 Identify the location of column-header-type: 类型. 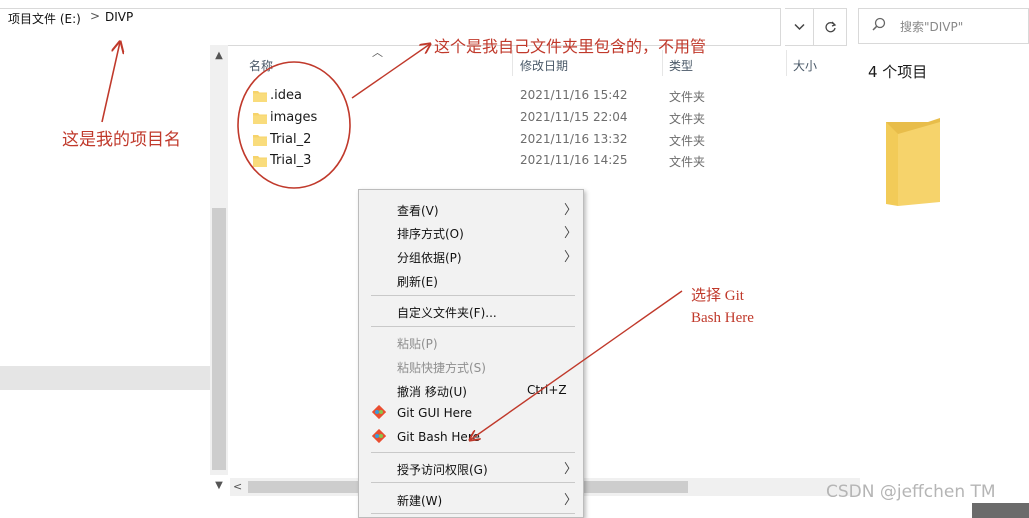
(681, 65).